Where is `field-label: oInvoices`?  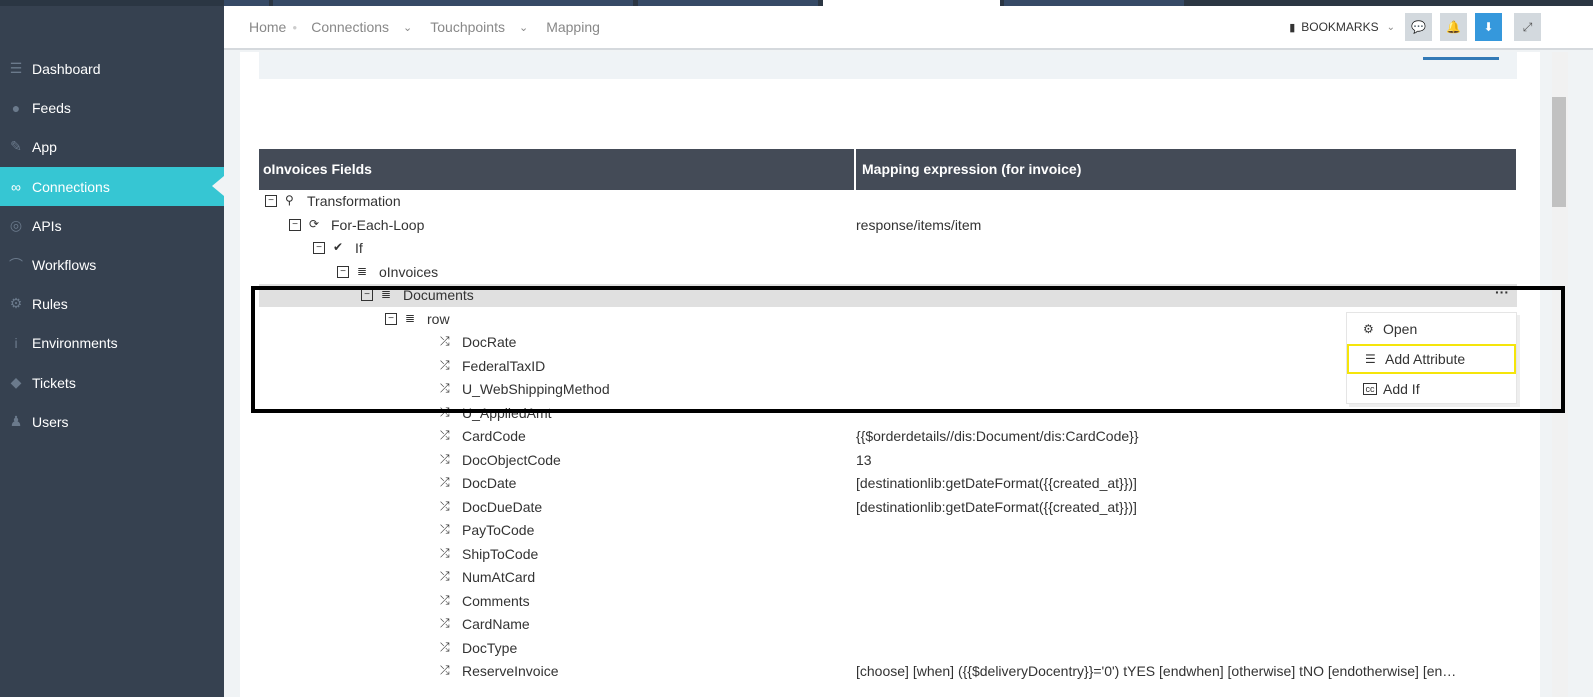 field-label: oInvoices is located at coordinates (409, 271).